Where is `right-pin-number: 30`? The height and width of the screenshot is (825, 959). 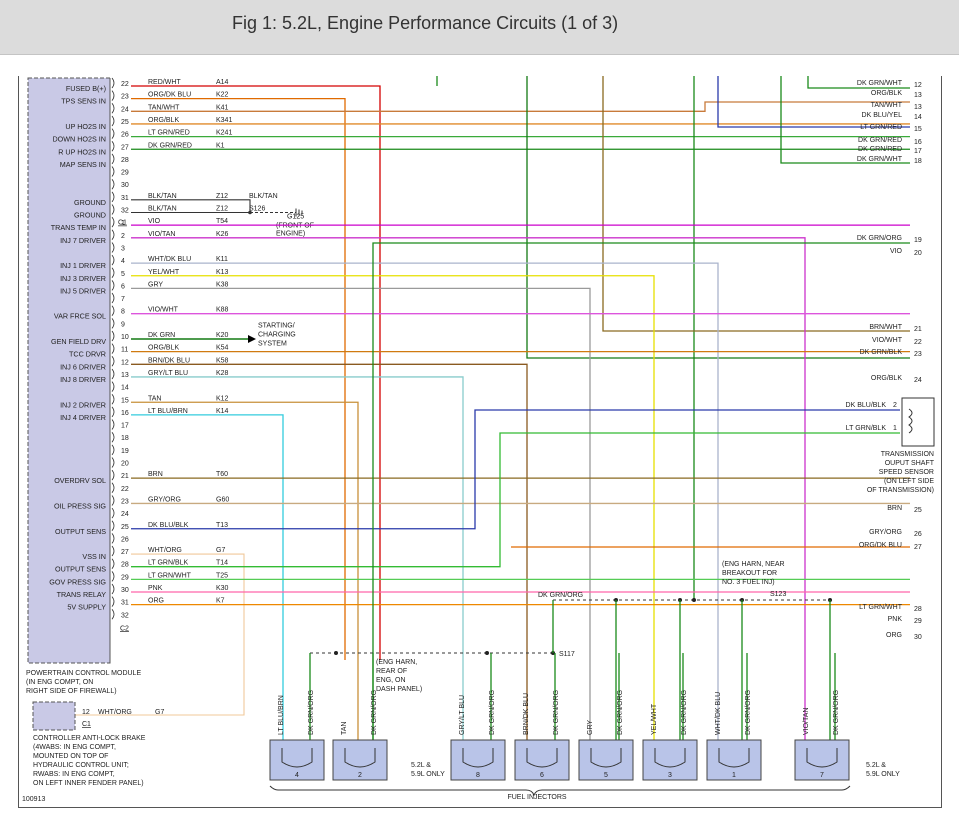
right-pin-number: 30 is located at coordinates (918, 637).